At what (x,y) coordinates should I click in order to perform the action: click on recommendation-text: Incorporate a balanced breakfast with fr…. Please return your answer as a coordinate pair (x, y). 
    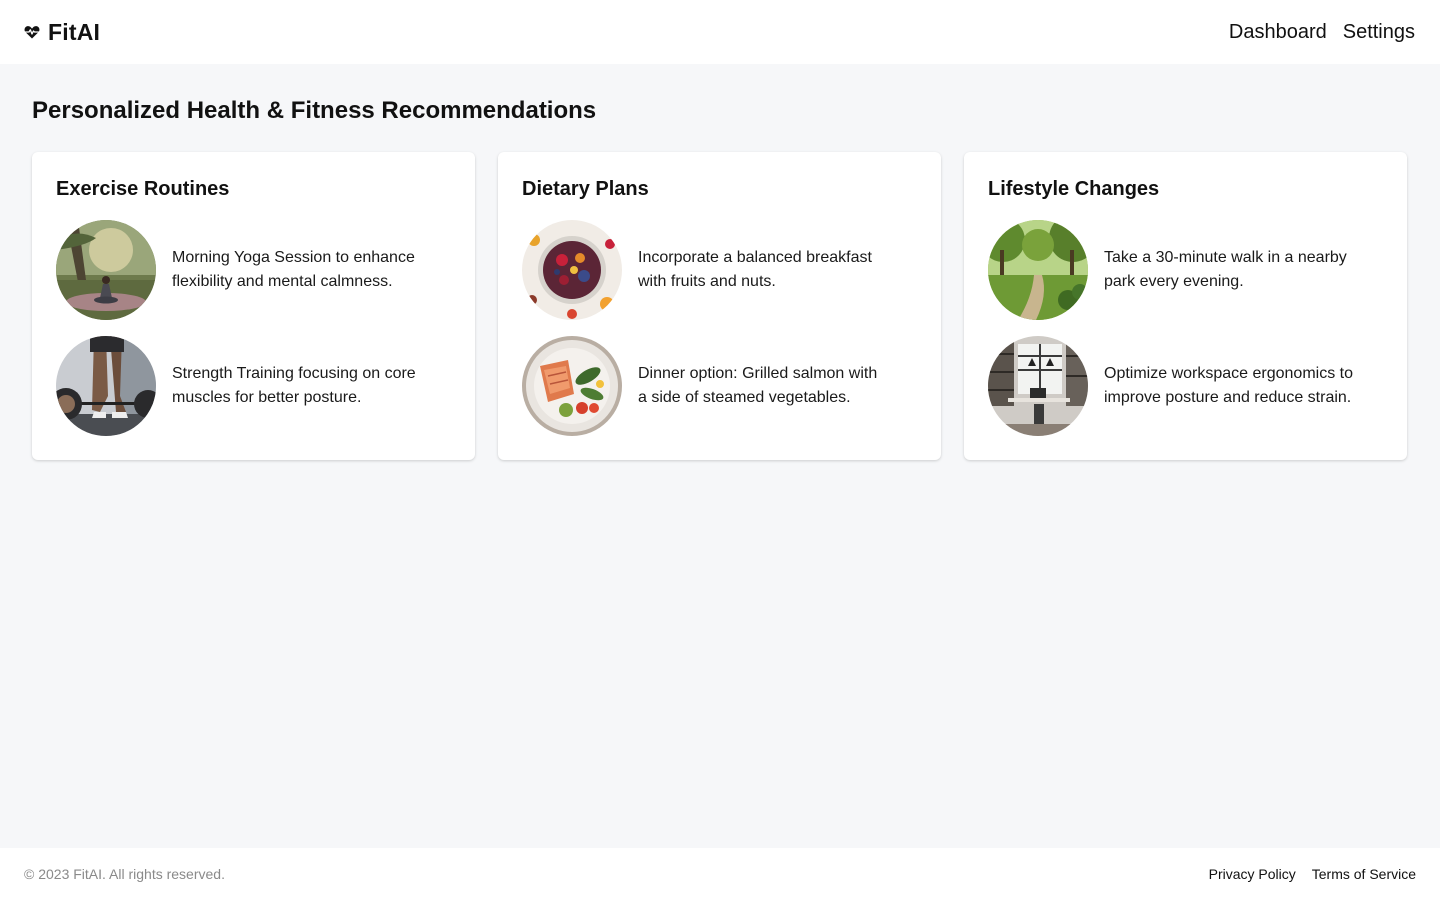
    Looking at the image, I should click on (755, 269).